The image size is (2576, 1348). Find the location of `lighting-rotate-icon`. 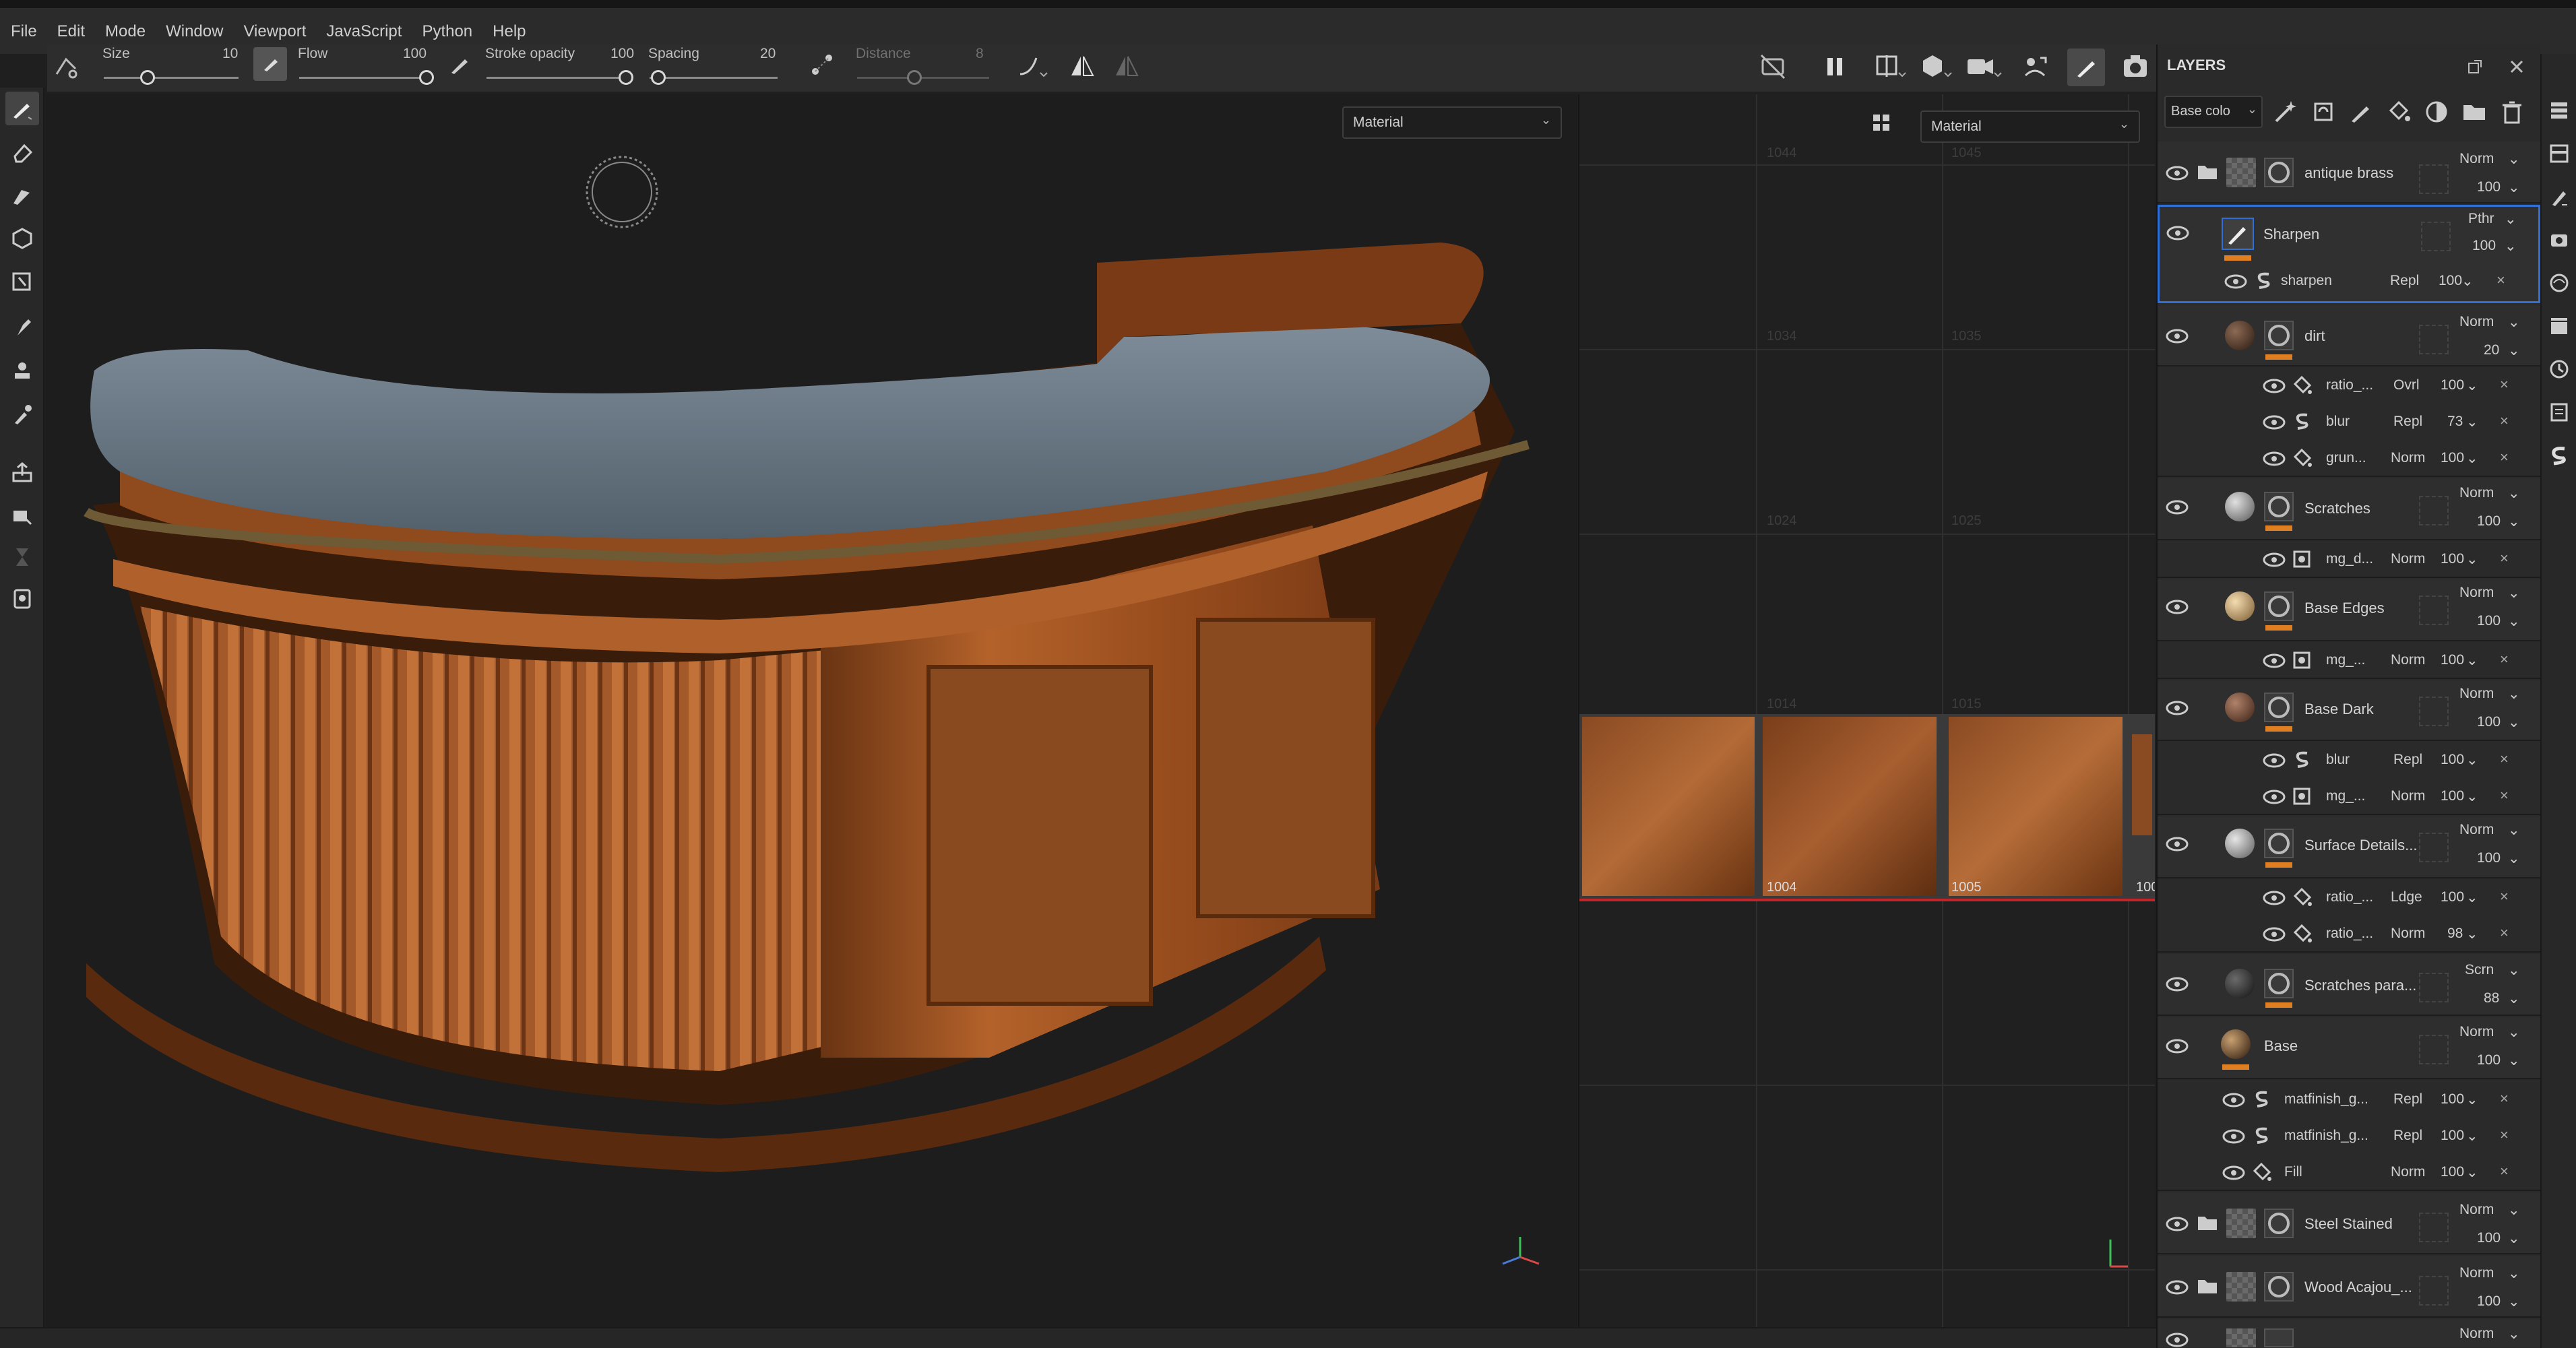

lighting-rotate-icon is located at coordinates (2035, 67).